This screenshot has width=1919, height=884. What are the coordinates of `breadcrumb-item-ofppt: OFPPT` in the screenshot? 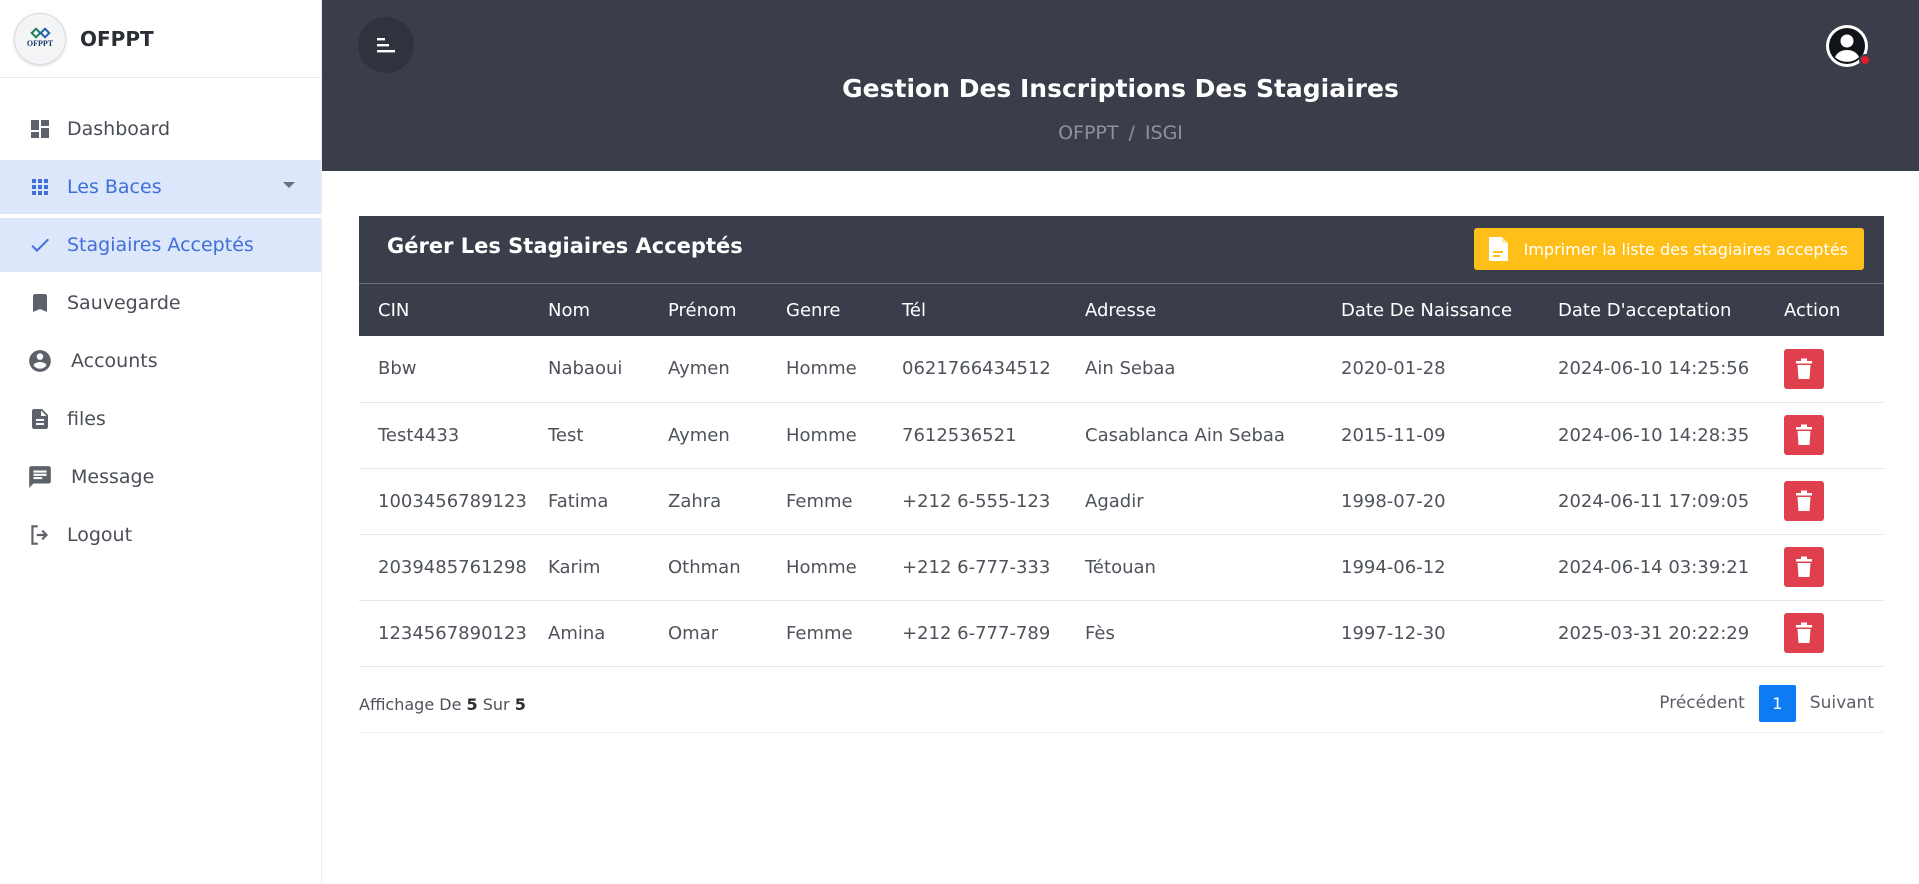 It's located at (1088, 133).